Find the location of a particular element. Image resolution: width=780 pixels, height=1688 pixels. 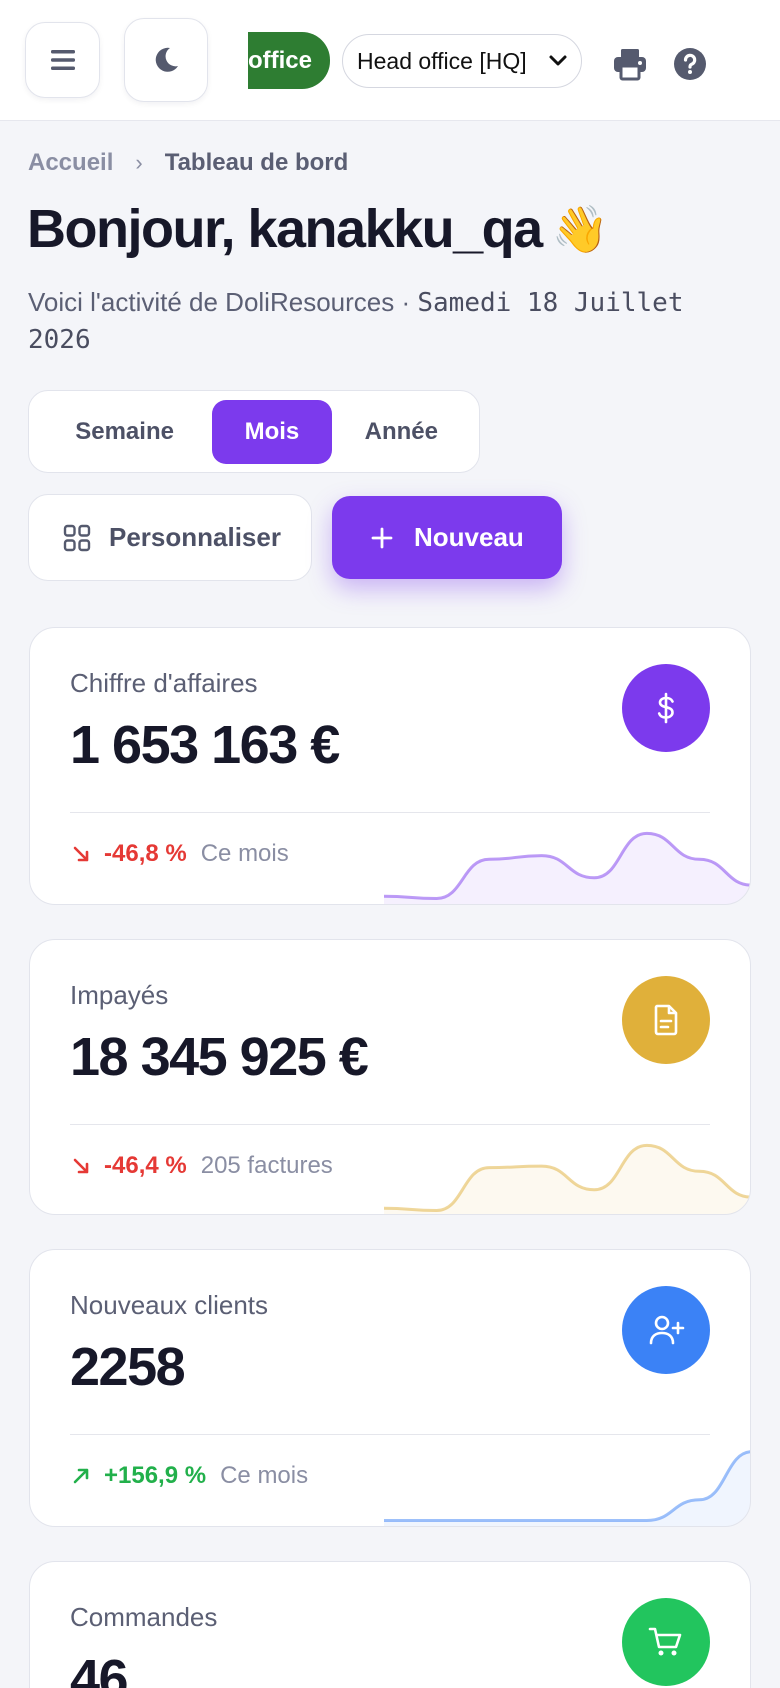

period-month-button: Mois is located at coordinates (272, 431).